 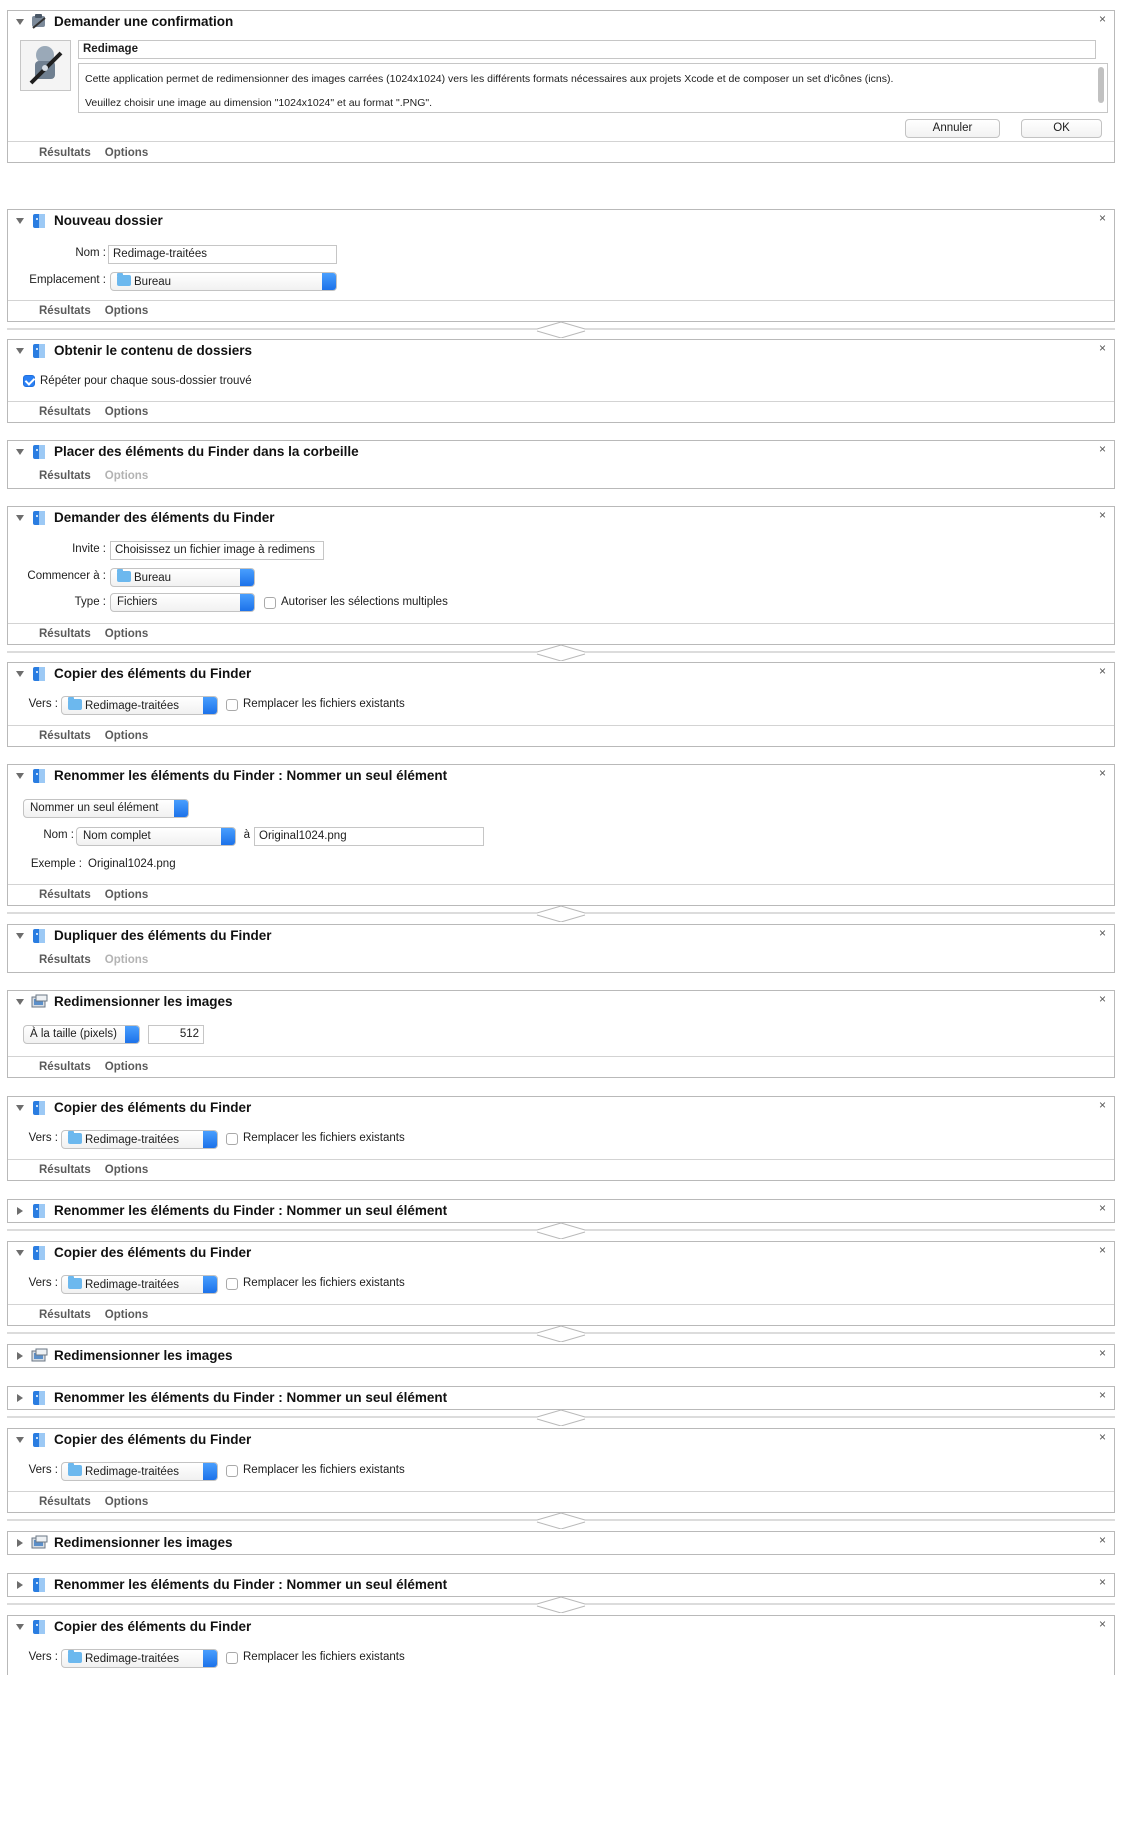 I want to click on folder-name-input: Redimage-traitées, so click(x=222, y=254).